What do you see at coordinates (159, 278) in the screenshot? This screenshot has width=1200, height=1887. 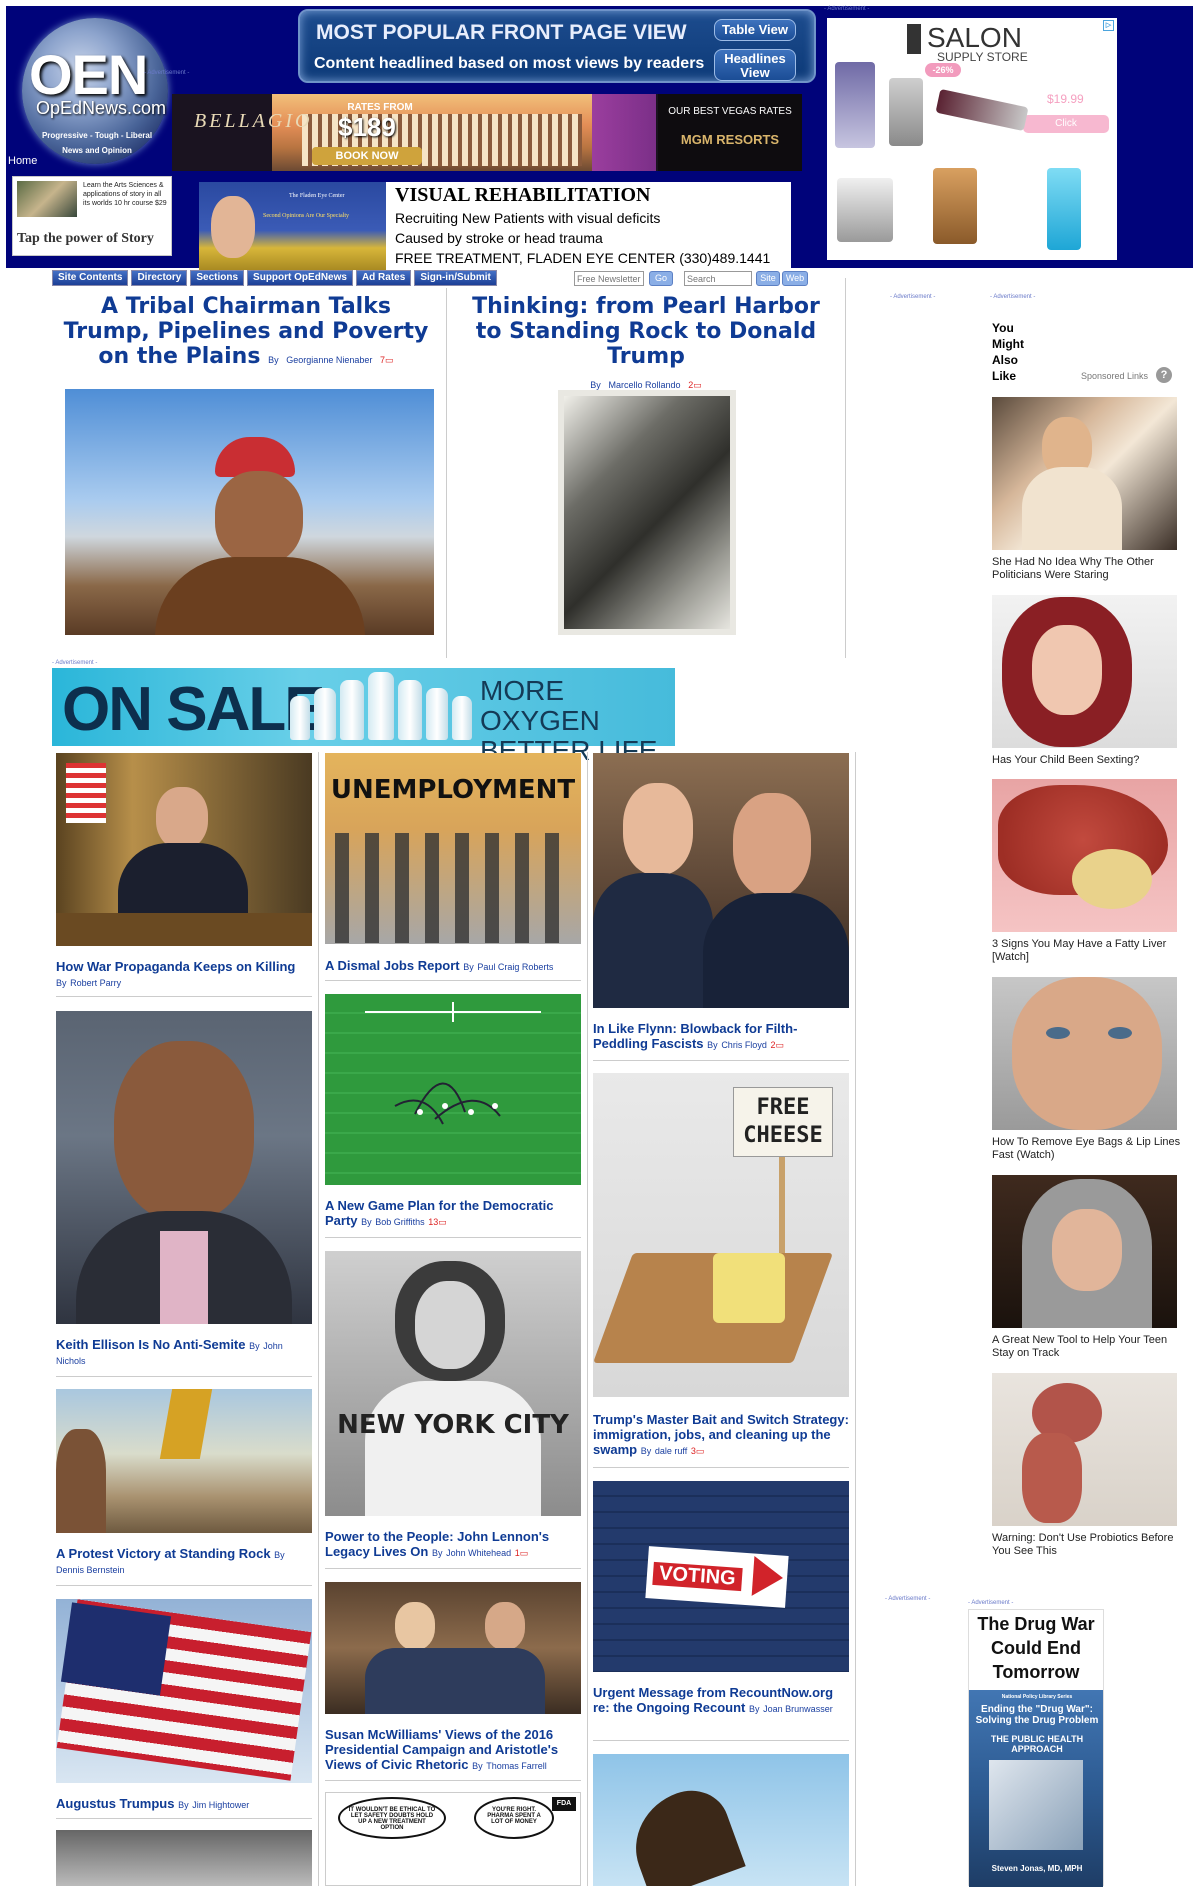 I see `nav-directory: Directory` at bounding box center [159, 278].